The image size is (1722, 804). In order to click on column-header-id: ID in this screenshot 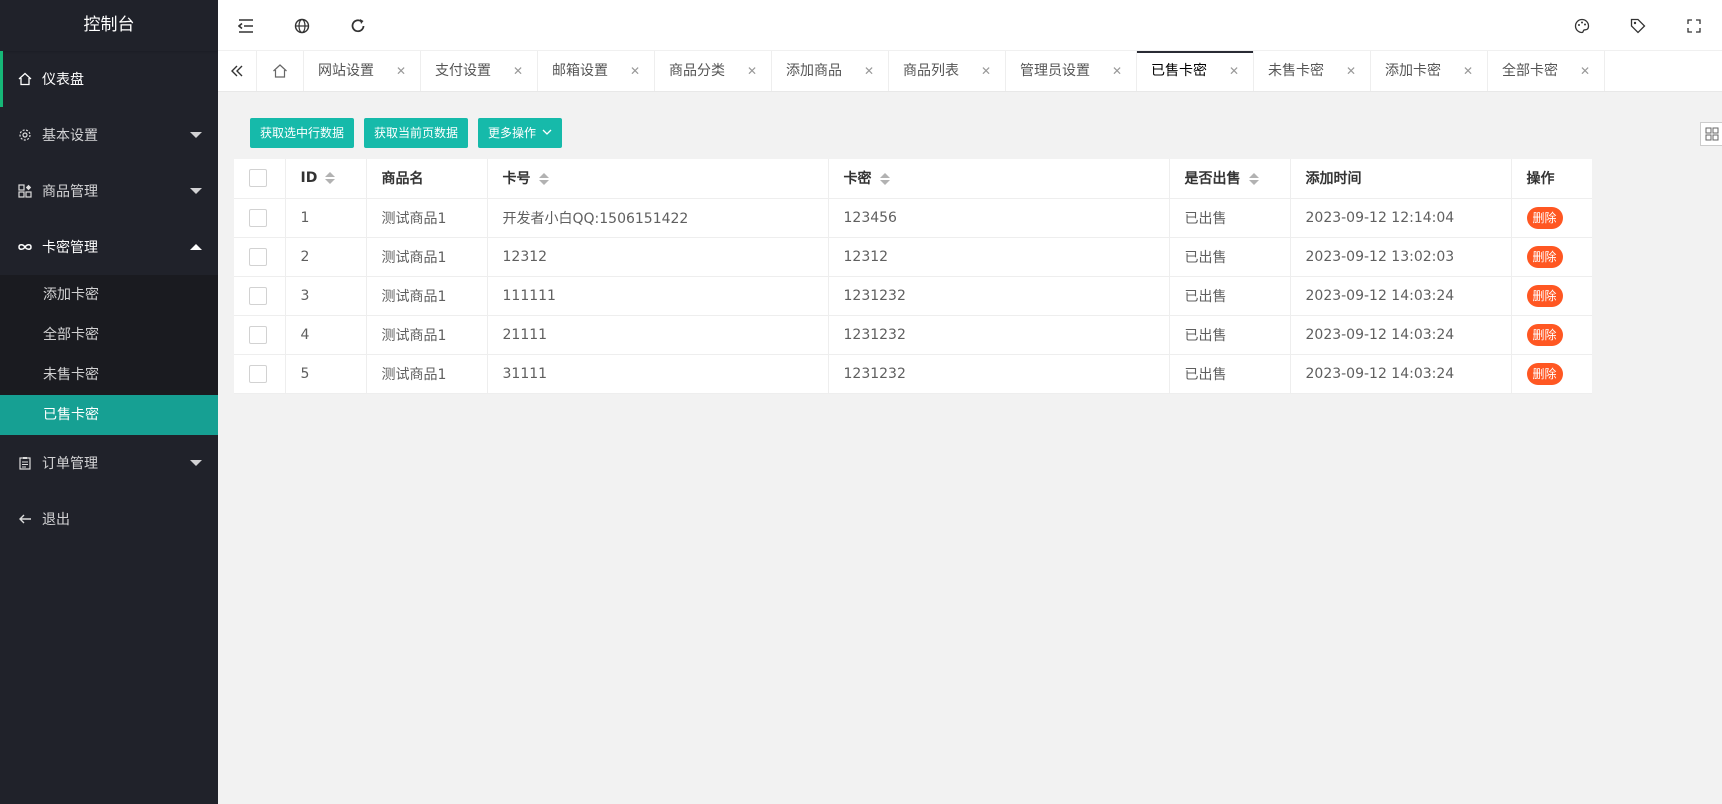, I will do `click(326, 179)`.